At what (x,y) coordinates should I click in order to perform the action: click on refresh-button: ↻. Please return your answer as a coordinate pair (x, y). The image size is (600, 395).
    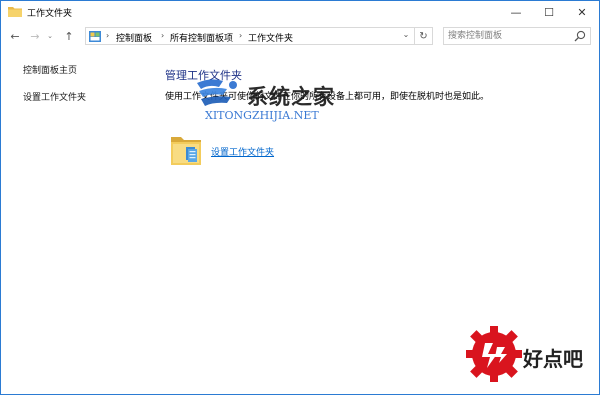
    Looking at the image, I should click on (424, 36).